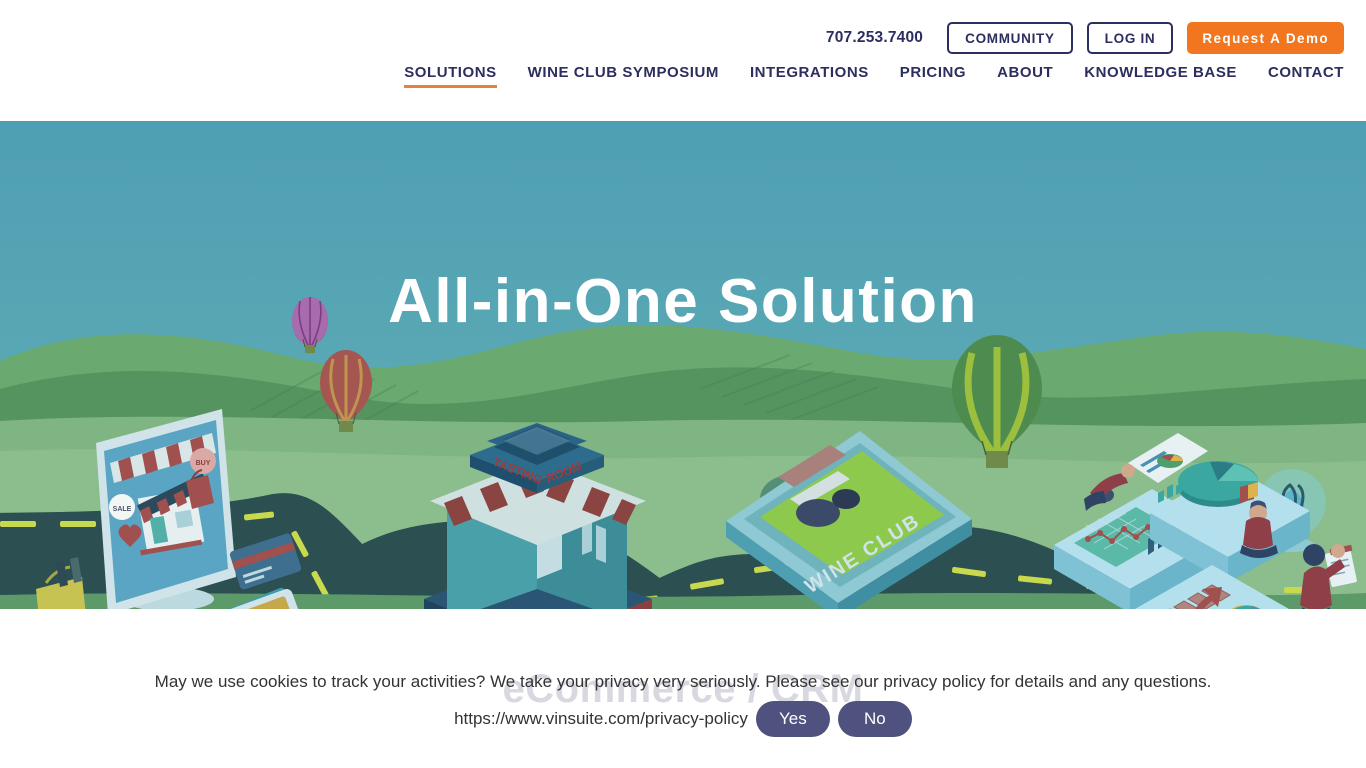  What do you see at coordinates (1160, 77) in the screenshot?
I see `nav-item-knowledge-base: KNOWLEDGE BASE` at bounding box center [1160, 77].